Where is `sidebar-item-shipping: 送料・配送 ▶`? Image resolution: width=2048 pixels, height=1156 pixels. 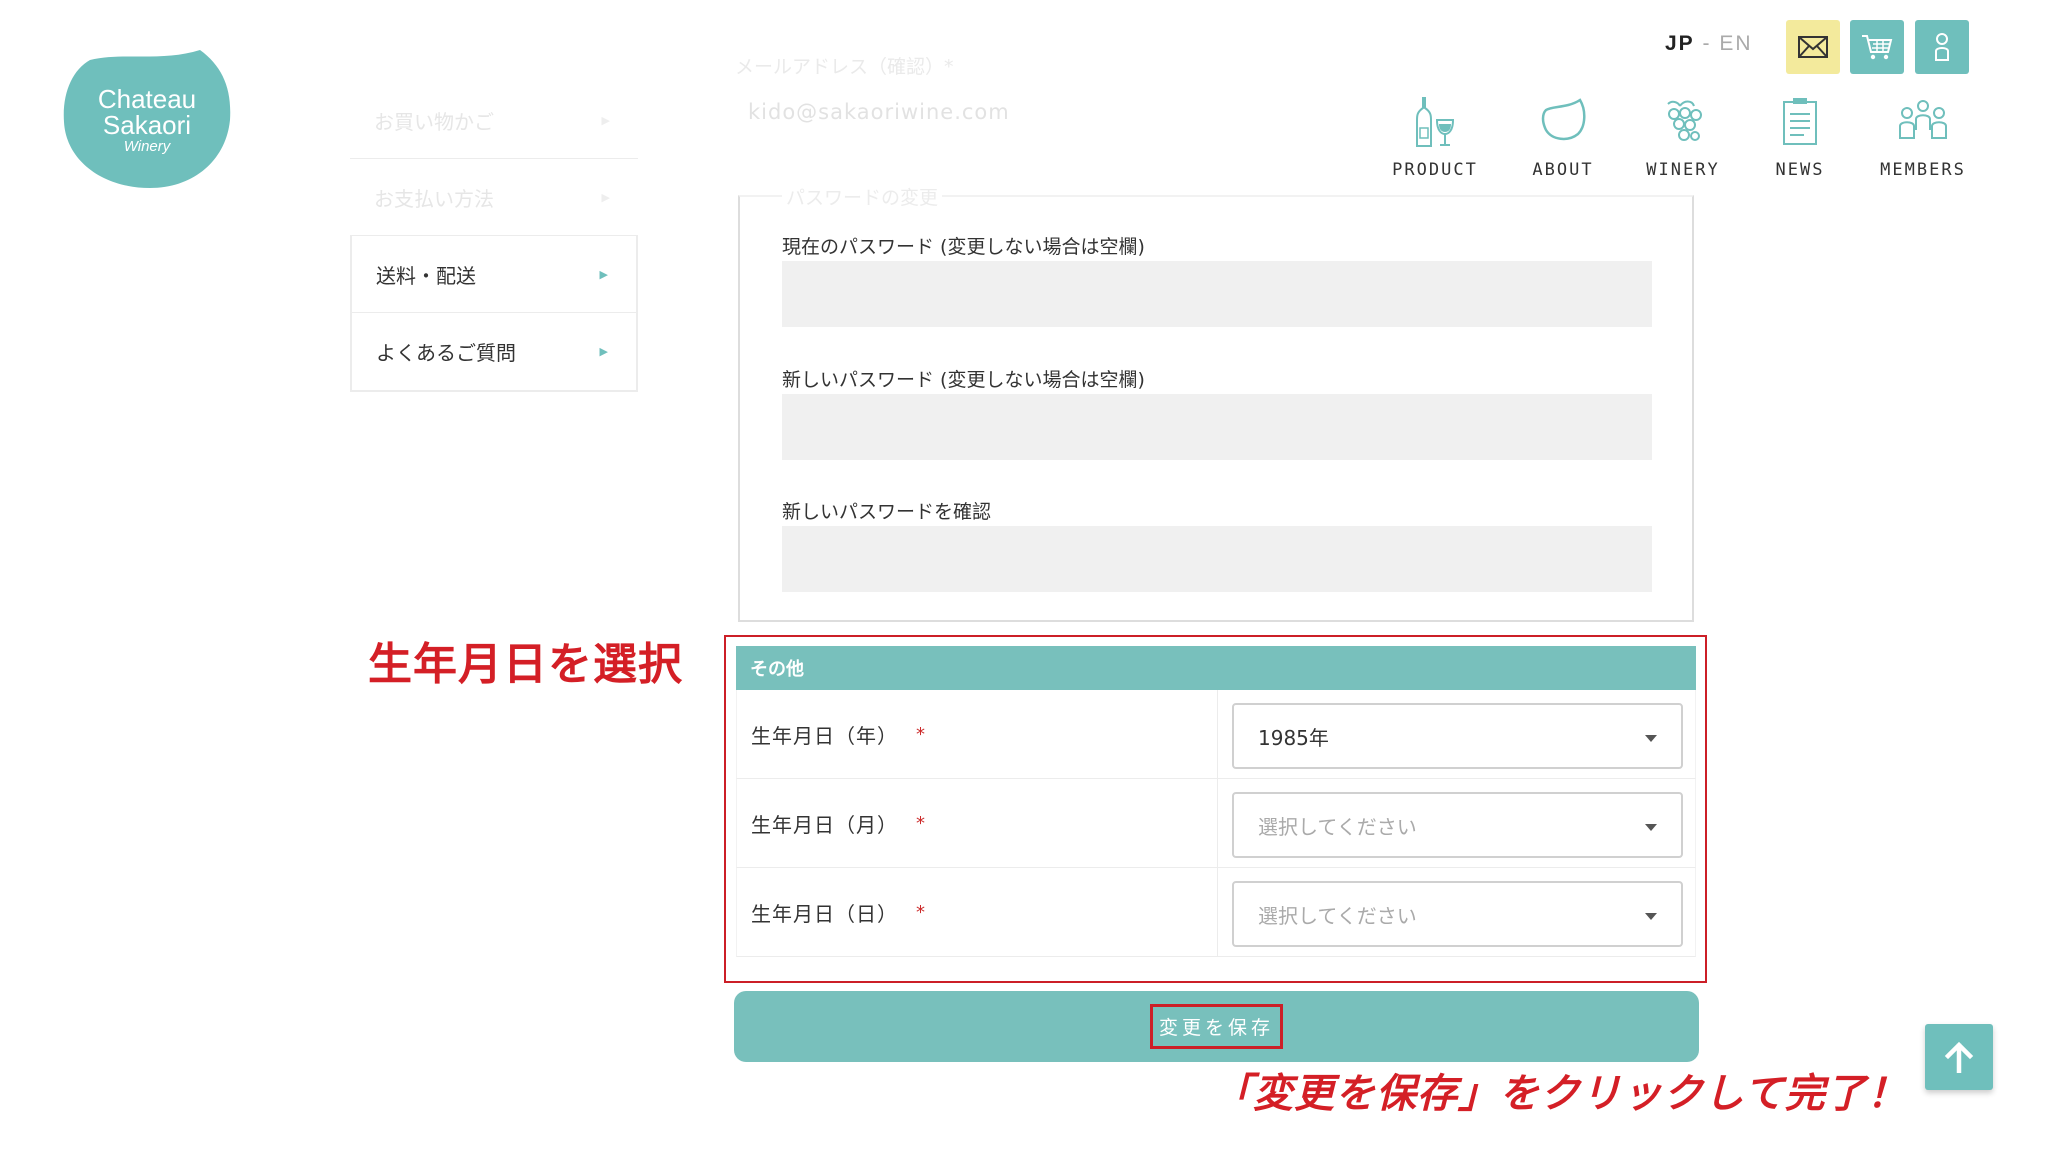 sidebar-item-shipping: 送料・配送 ▶ is located at coordinates (494, 274).